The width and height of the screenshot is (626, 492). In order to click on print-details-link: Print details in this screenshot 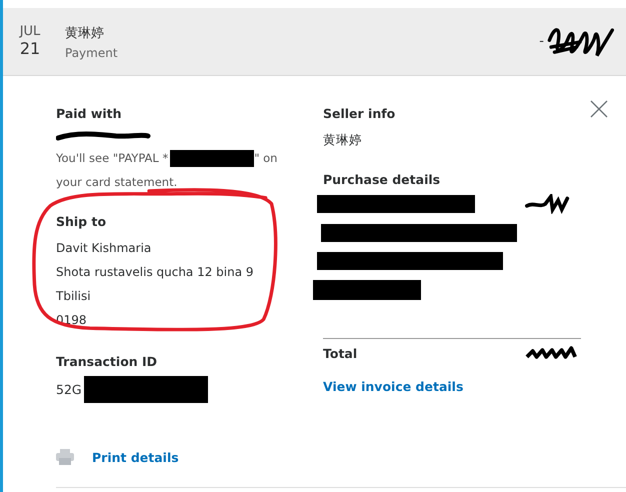, I will do `click(135, 457)`.